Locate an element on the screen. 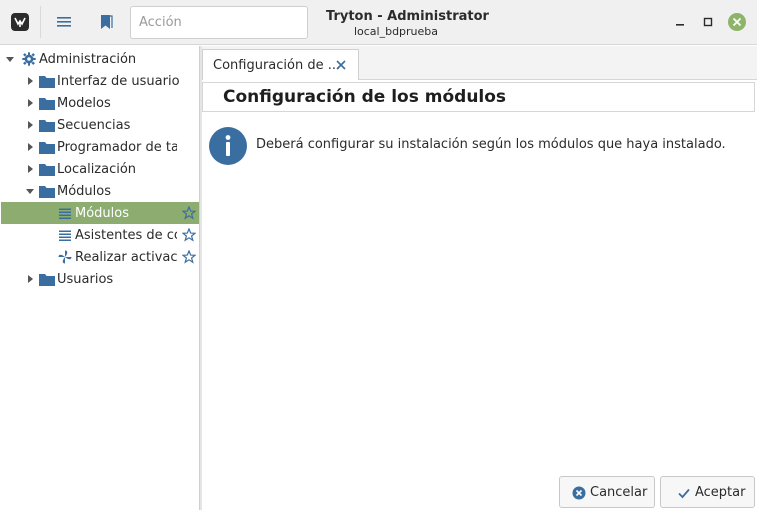 The image size is (757, 510). tree-item-administracion: Administración is located at coordinates (100, 59).